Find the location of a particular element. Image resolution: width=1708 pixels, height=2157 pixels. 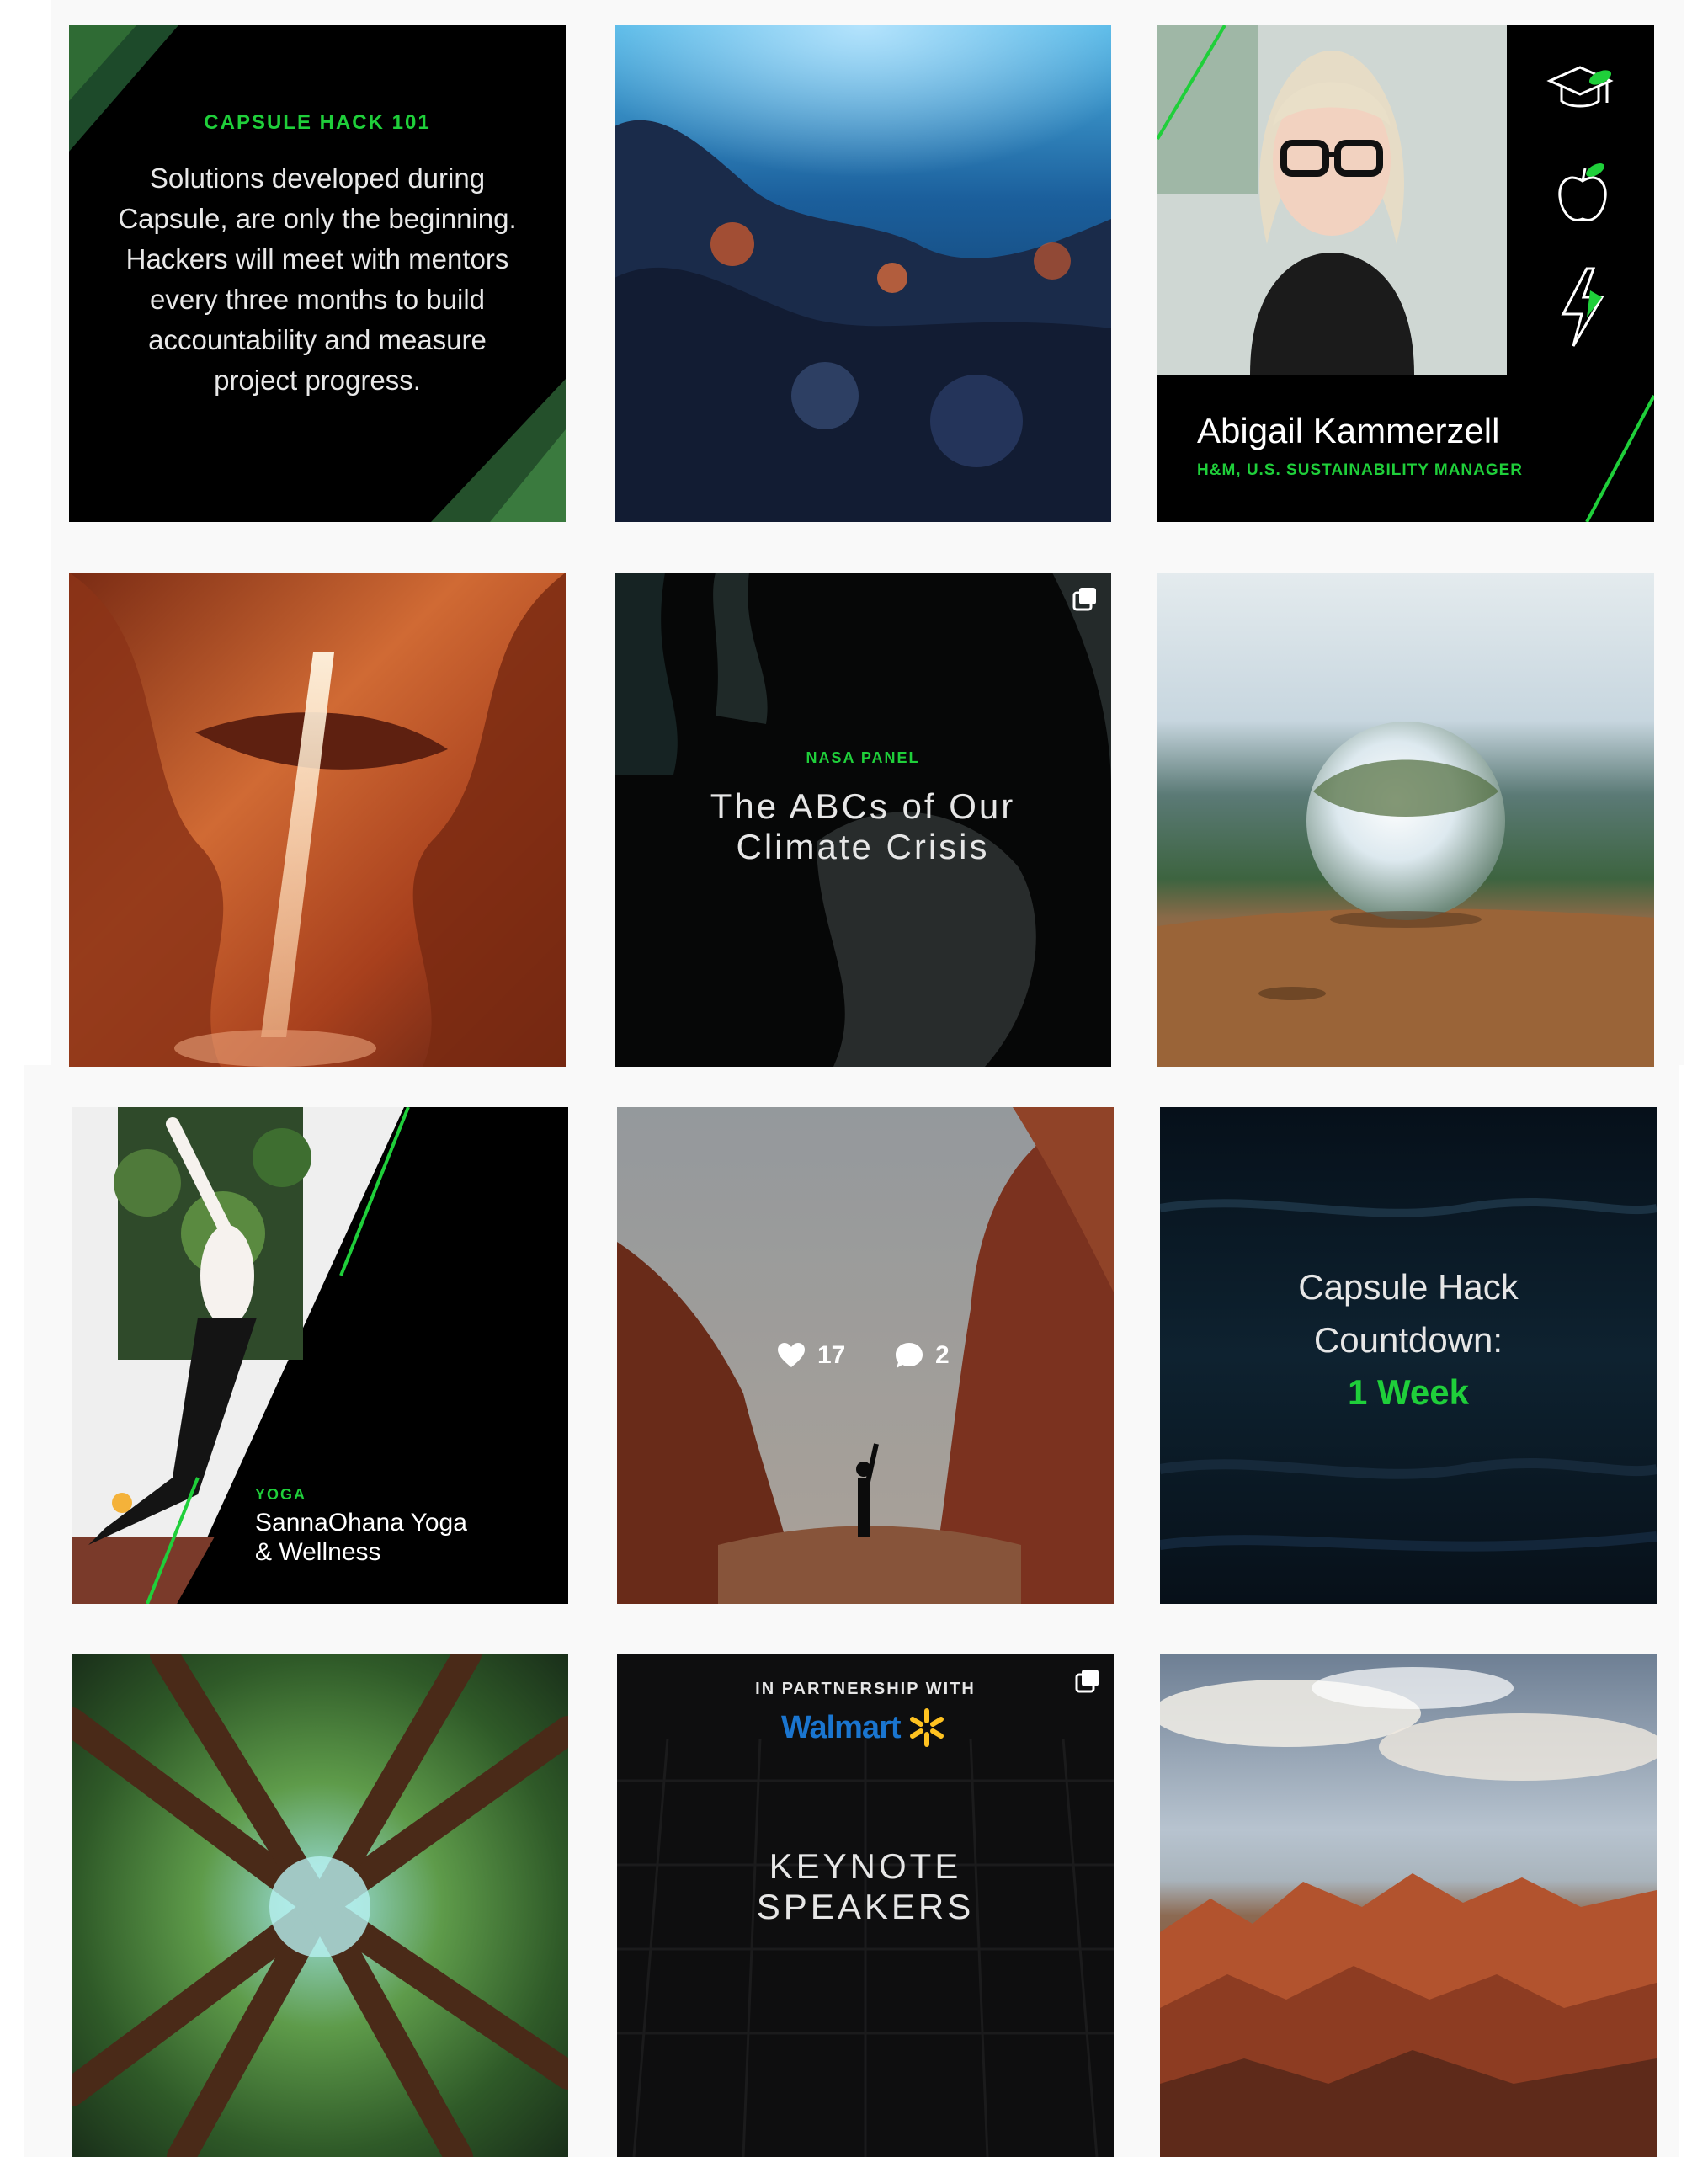

post-antelope-canyon is located at coordinates (317, 820).